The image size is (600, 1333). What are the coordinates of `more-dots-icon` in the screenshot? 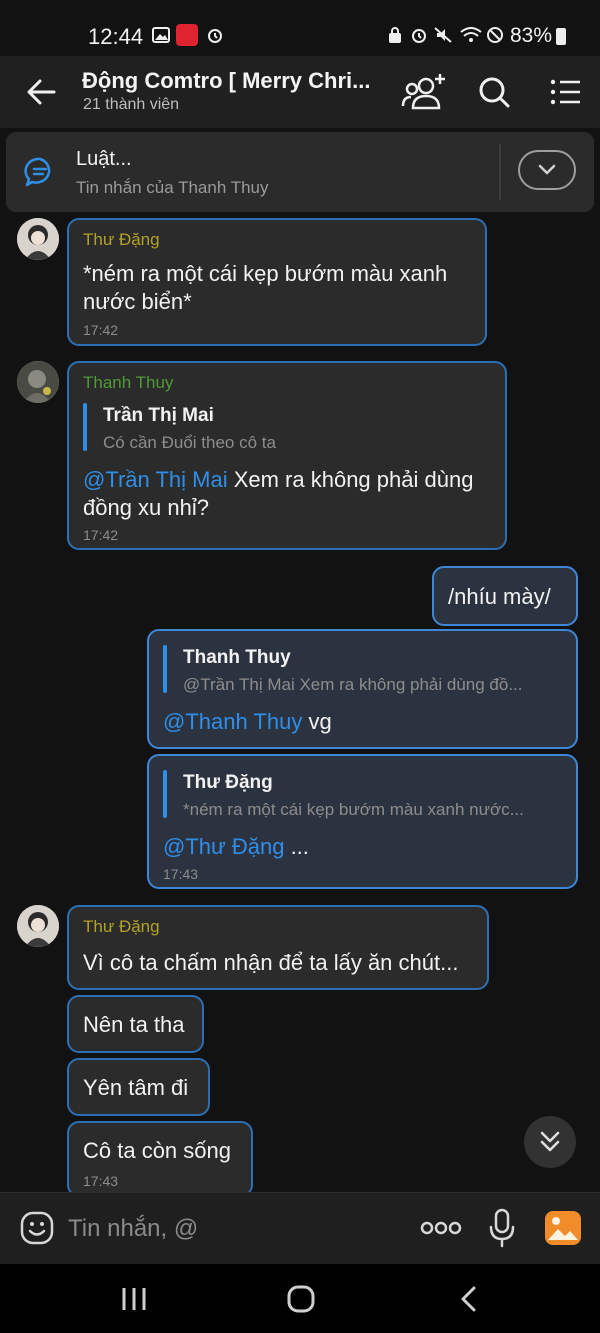 It's located at (441, 1228).